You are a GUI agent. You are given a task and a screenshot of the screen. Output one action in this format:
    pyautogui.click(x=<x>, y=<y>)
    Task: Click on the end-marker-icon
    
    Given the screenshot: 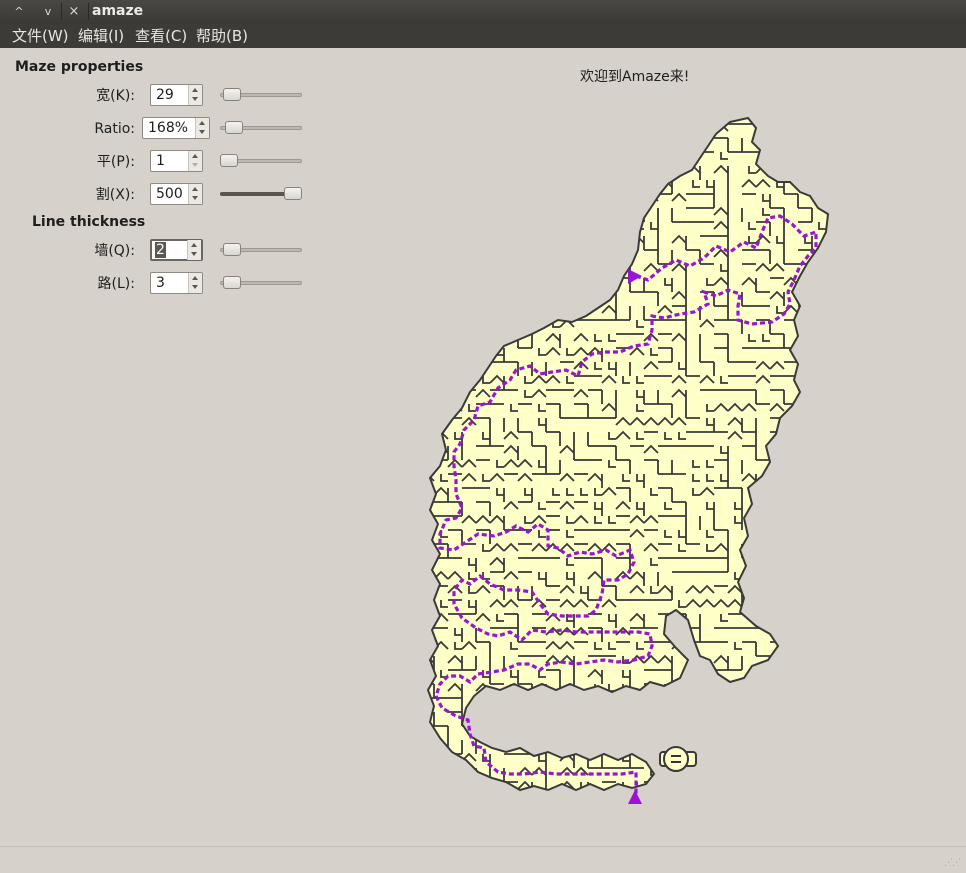 What is the action you would take?
    pyautogui.click(x=635, y=797)
    